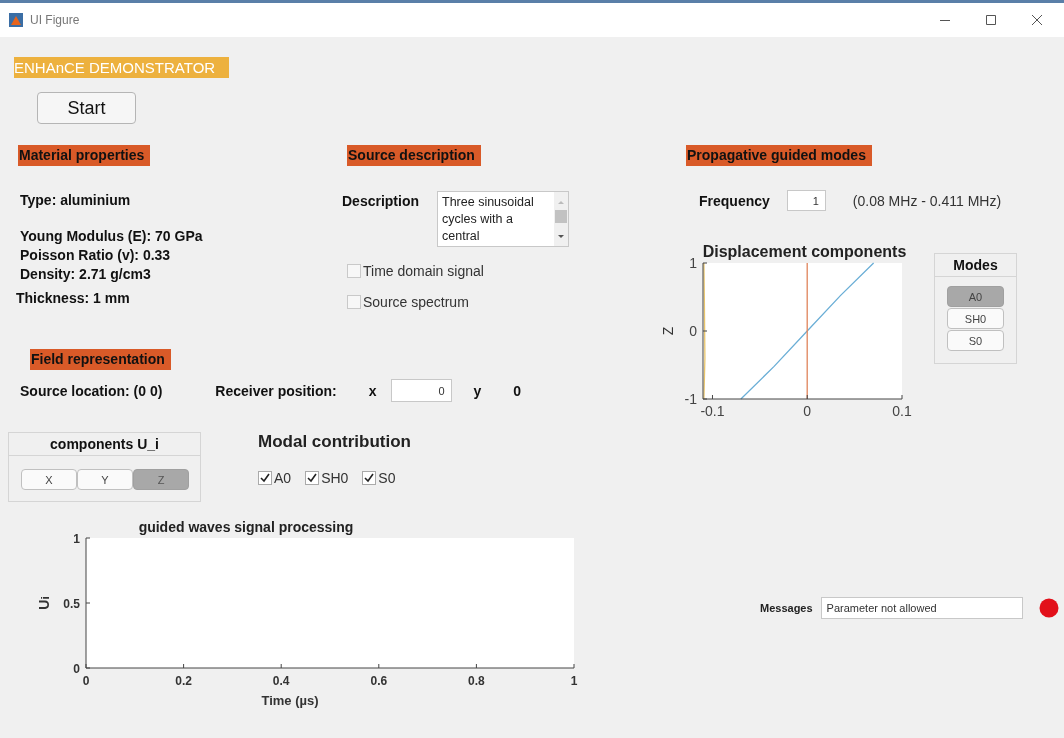  Describe the element at coordinates (387, 478) in the screenshot. I see `checkbox-label: S0` at that location.